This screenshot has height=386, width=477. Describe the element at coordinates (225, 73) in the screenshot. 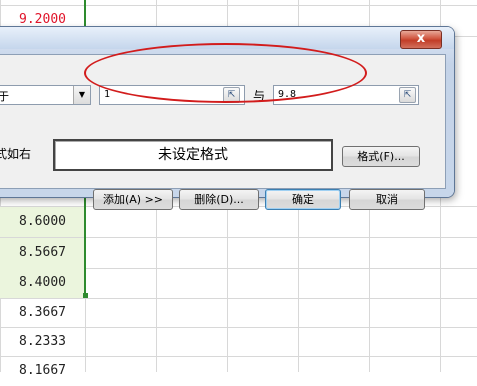

I see `annotation-oval` at that location.